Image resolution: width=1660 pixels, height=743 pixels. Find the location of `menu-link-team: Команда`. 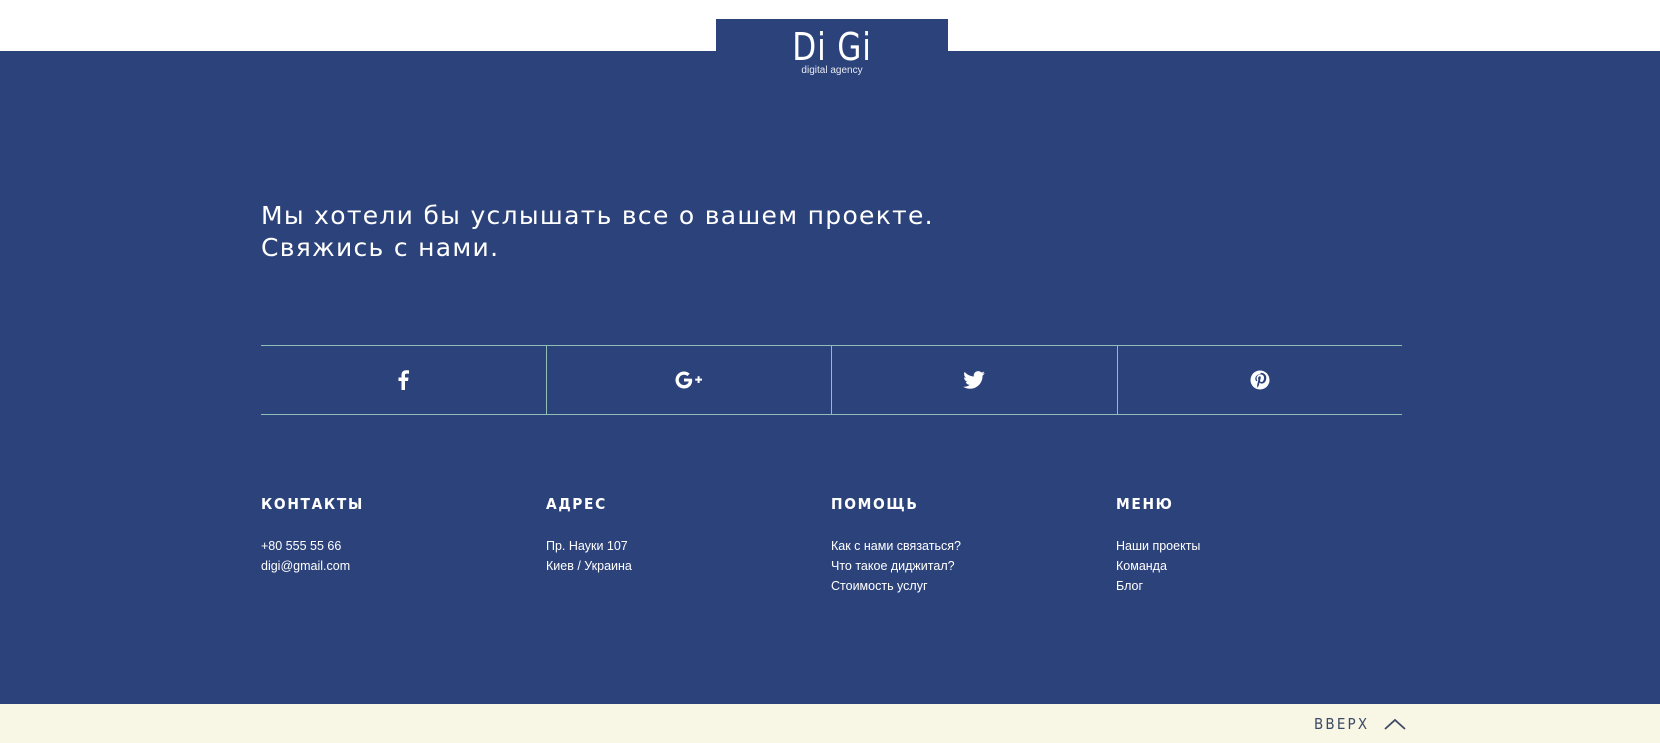

menu-link-team: Команда is located at coordinates (1258, 566).